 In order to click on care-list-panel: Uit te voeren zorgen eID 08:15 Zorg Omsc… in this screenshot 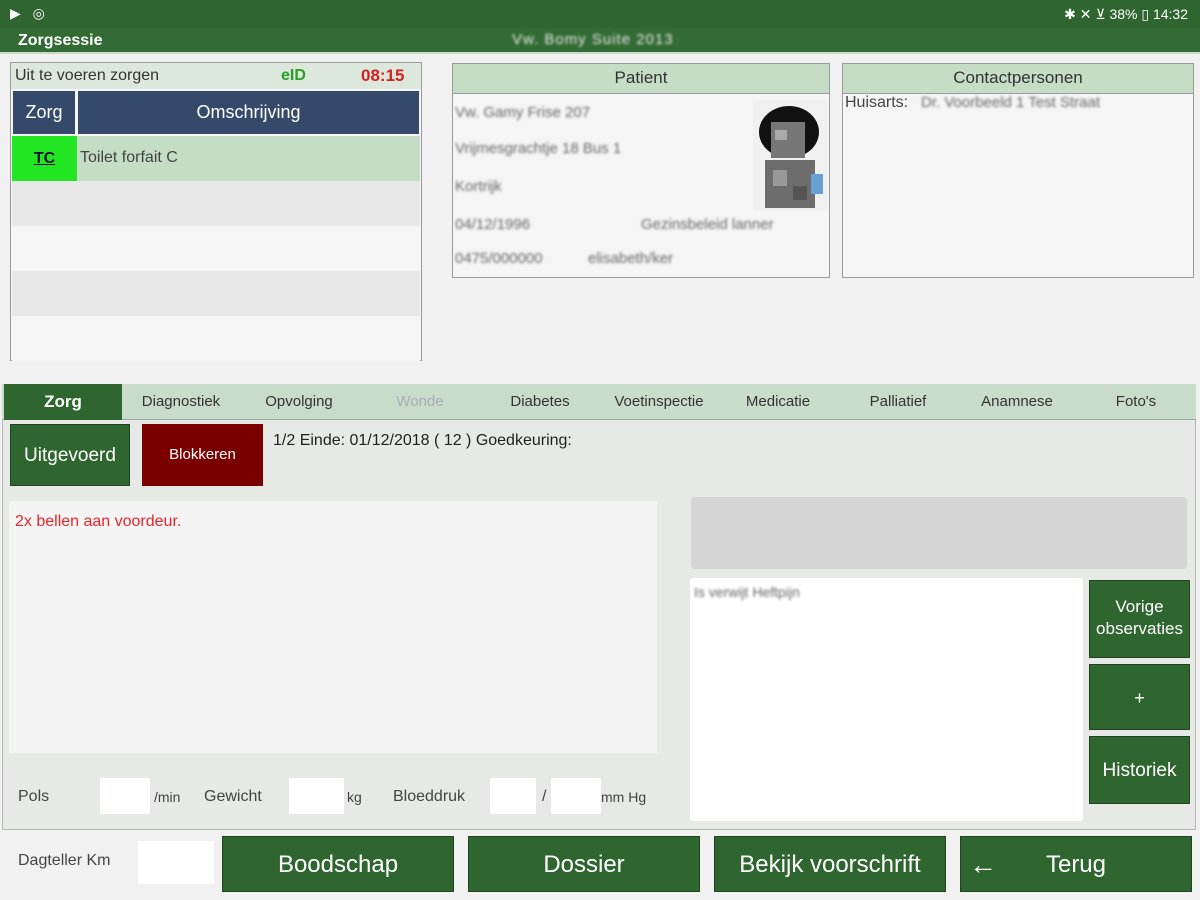, I will do `click(216, 211)`.